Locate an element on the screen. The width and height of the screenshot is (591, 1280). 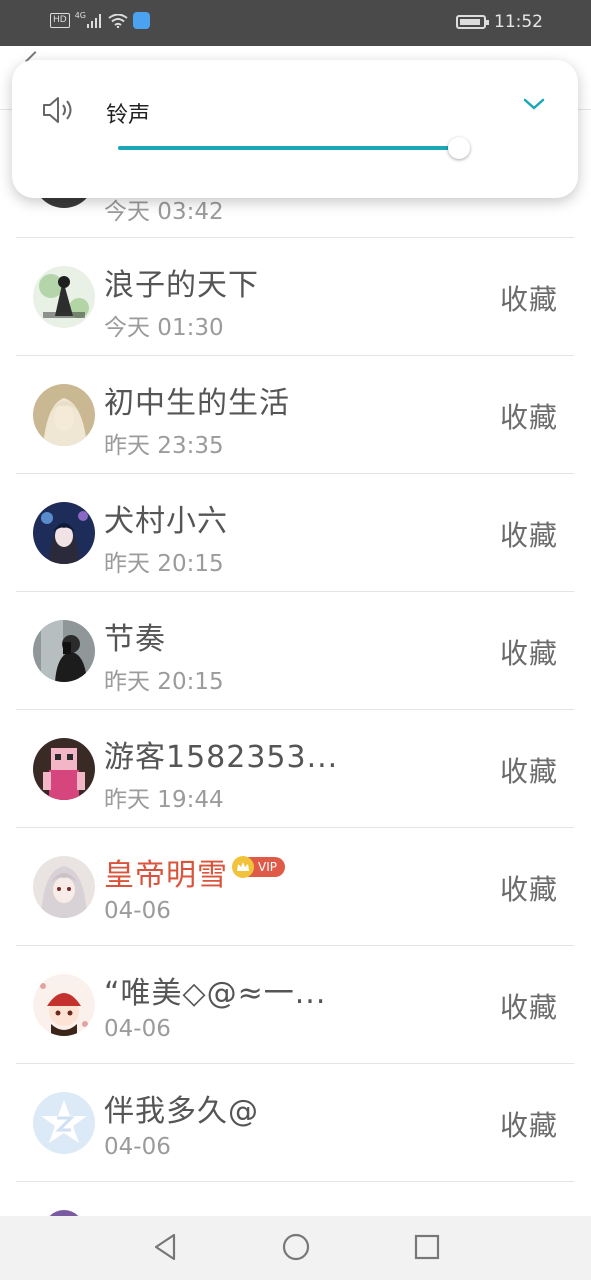
anime-white-hair-avatar-icon is located at coordinates (64, 415).